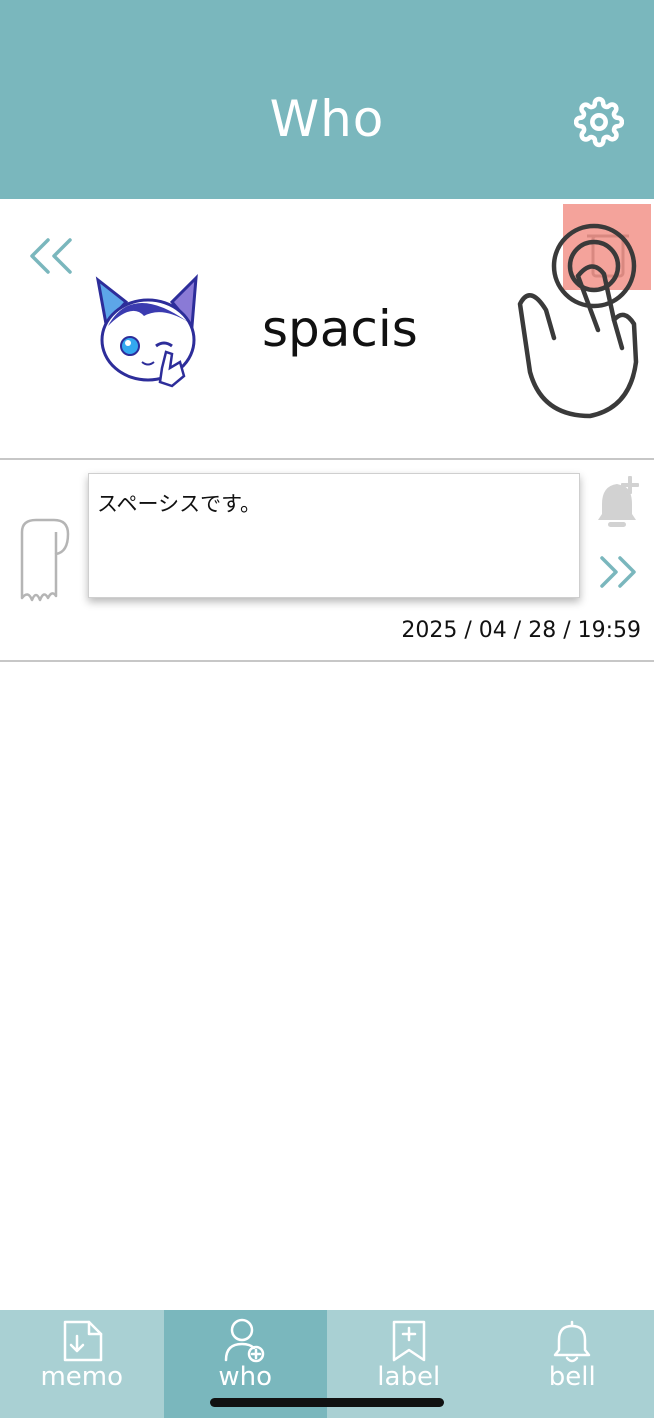 This screenshot has height=1418, width=654. I want to click on app-header: Who, so click(327, 99).